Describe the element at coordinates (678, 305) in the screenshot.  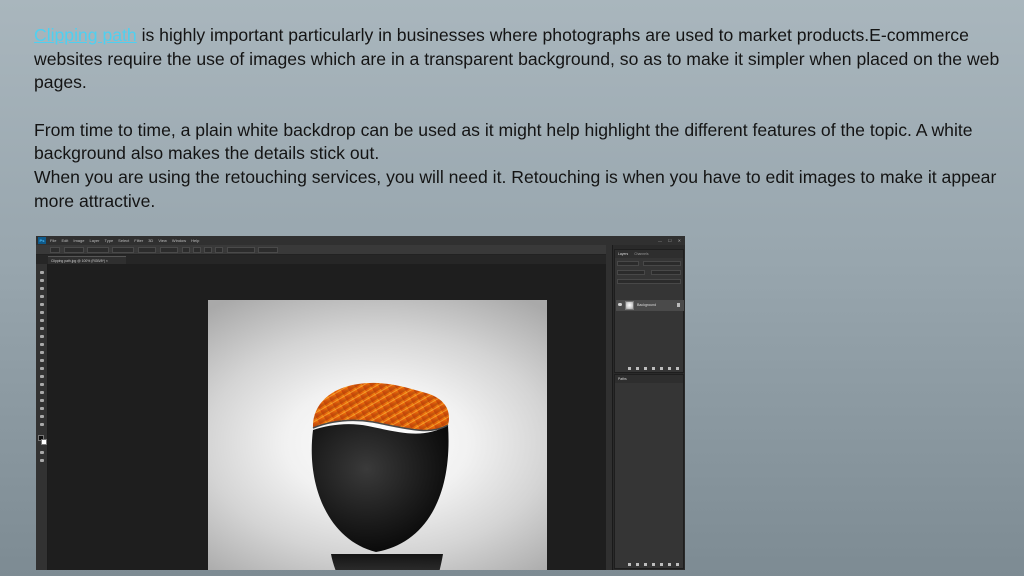
I see `lock-icon` at that location.